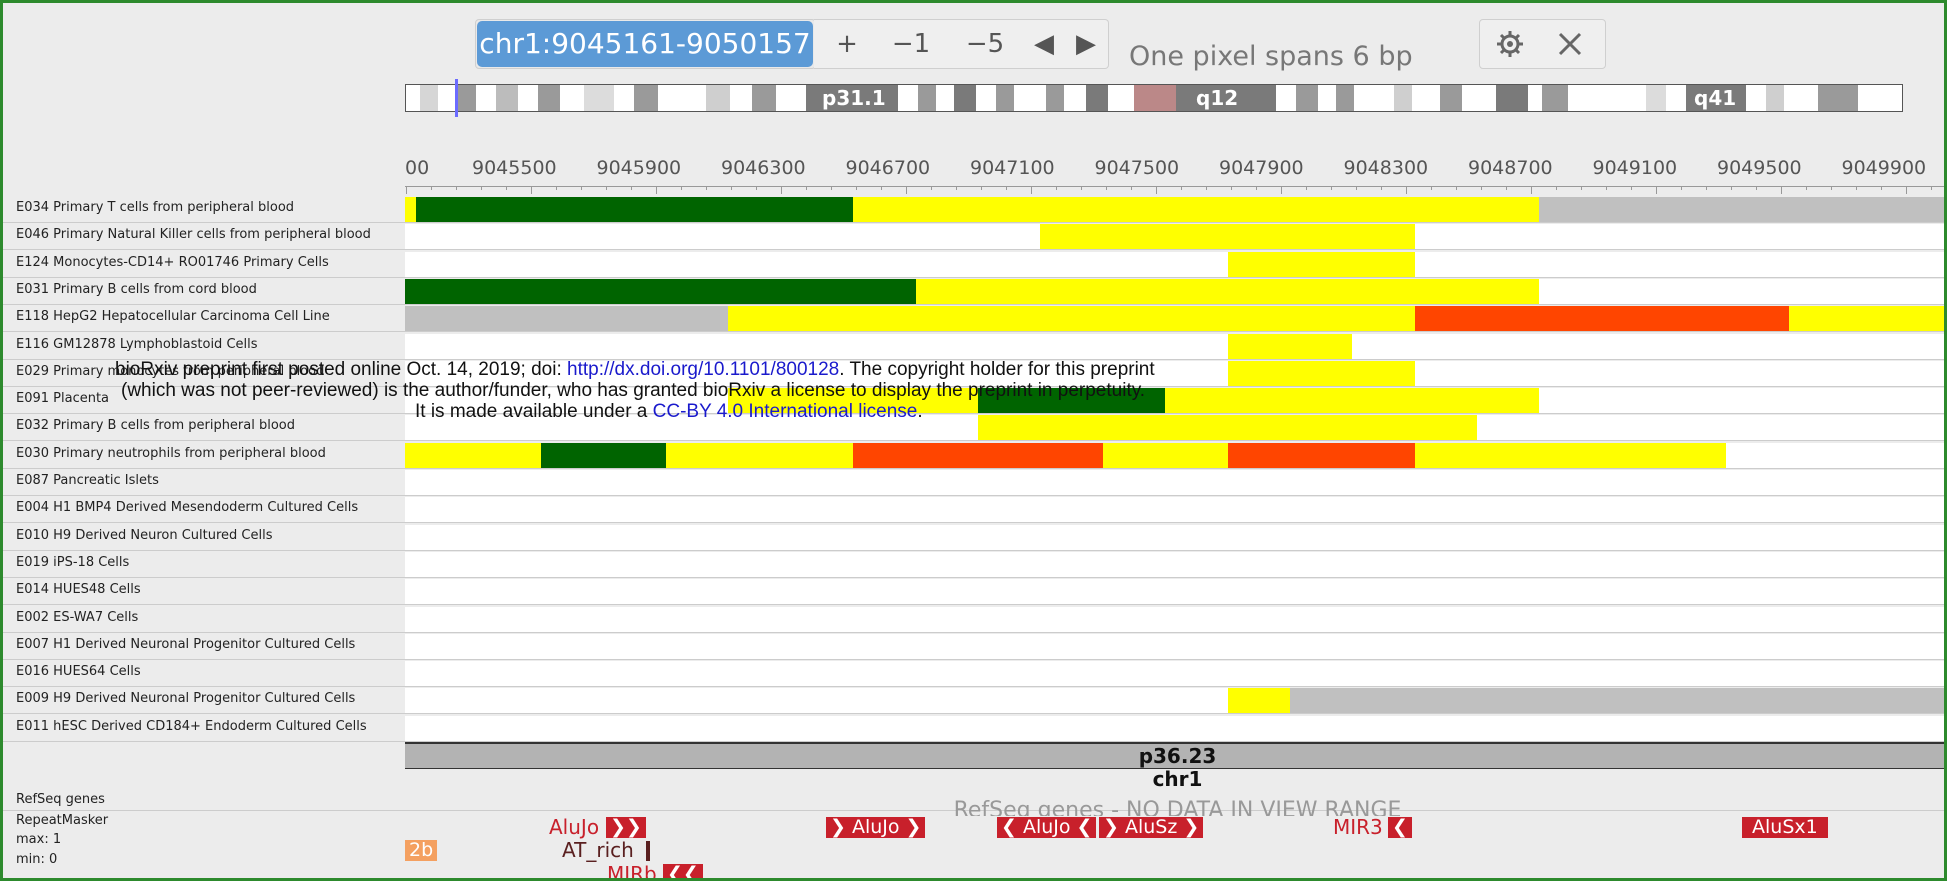 The image size is (1947, 881). Describe the element at coordinates (78, 590) in the screenshot. I see `track-label: E014 HUES48 Cells` at that location.